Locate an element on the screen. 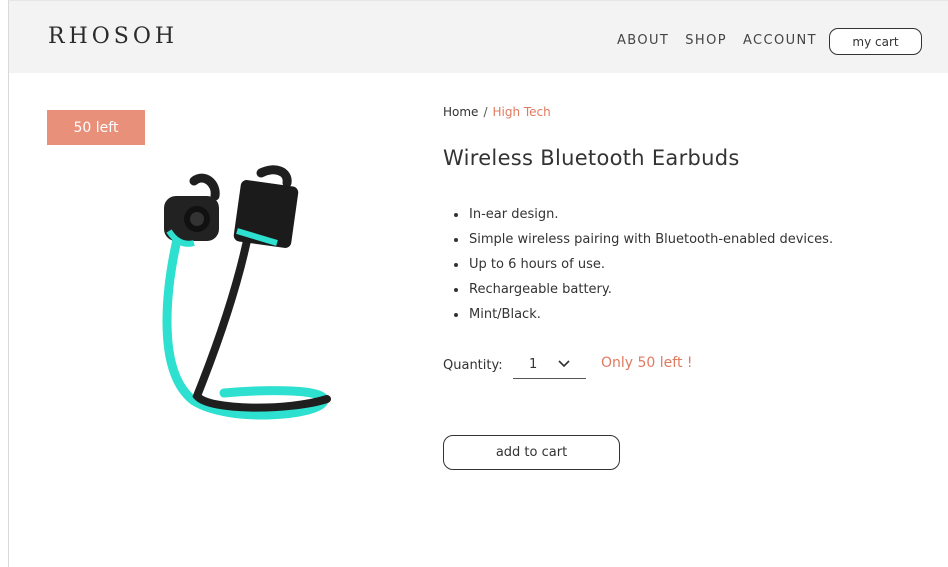 The width and height of the screenshot is (948, 567). main-nav: ABOUT SHOP ACCOUNT is located at coordinates (717, 40).